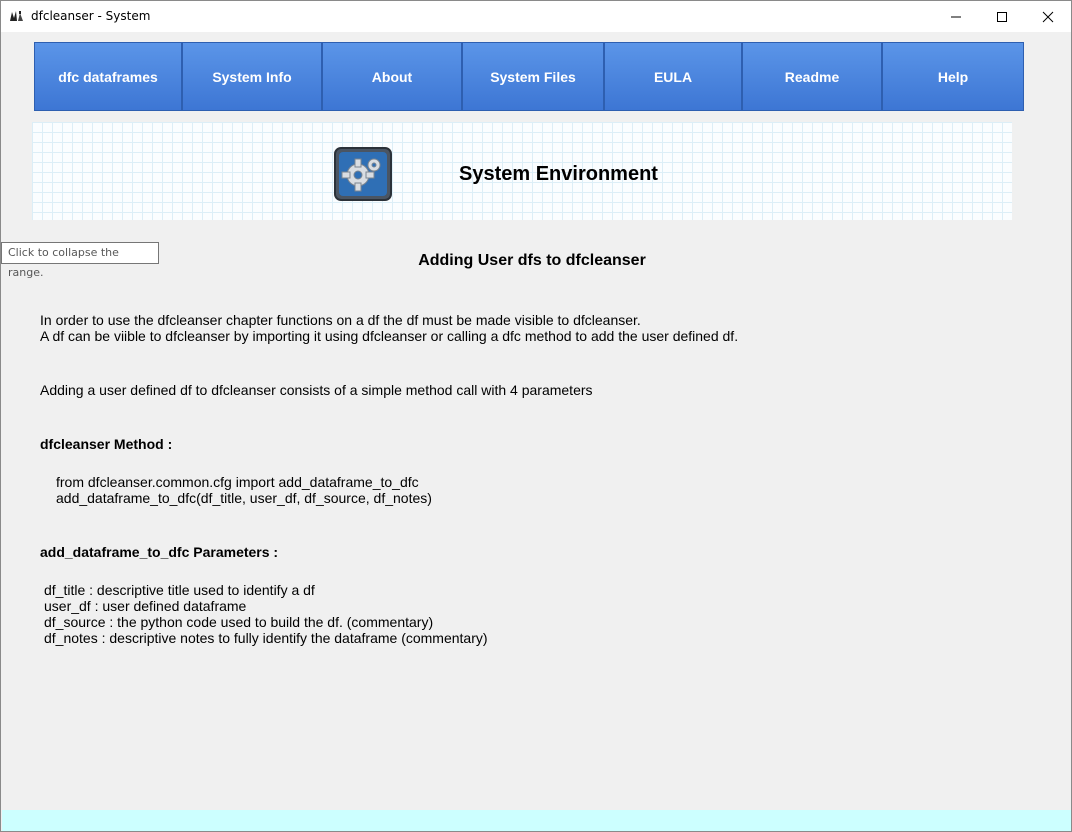 This screenshot has height=832, width=1072. I want to click on close-icon, so click(1048, 16).